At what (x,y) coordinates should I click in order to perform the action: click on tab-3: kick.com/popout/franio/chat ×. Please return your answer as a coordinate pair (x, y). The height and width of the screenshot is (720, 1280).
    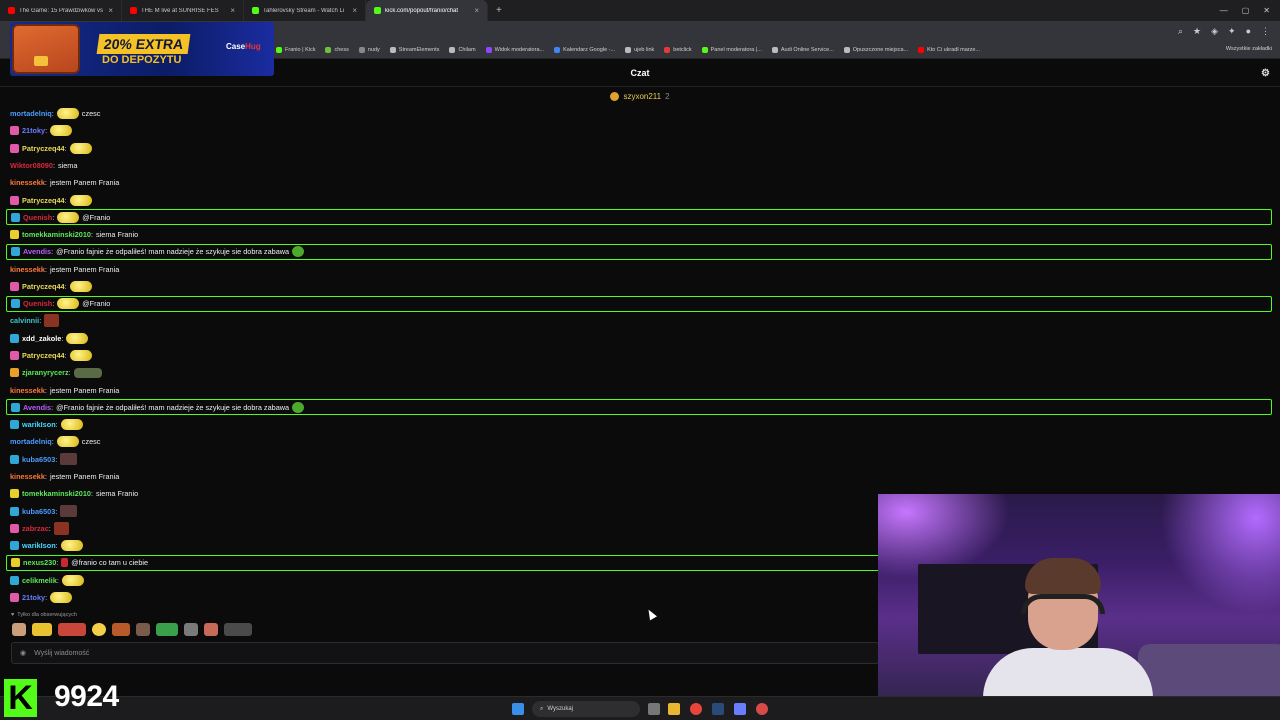
    Looking at the image, I should click on (427, 10).